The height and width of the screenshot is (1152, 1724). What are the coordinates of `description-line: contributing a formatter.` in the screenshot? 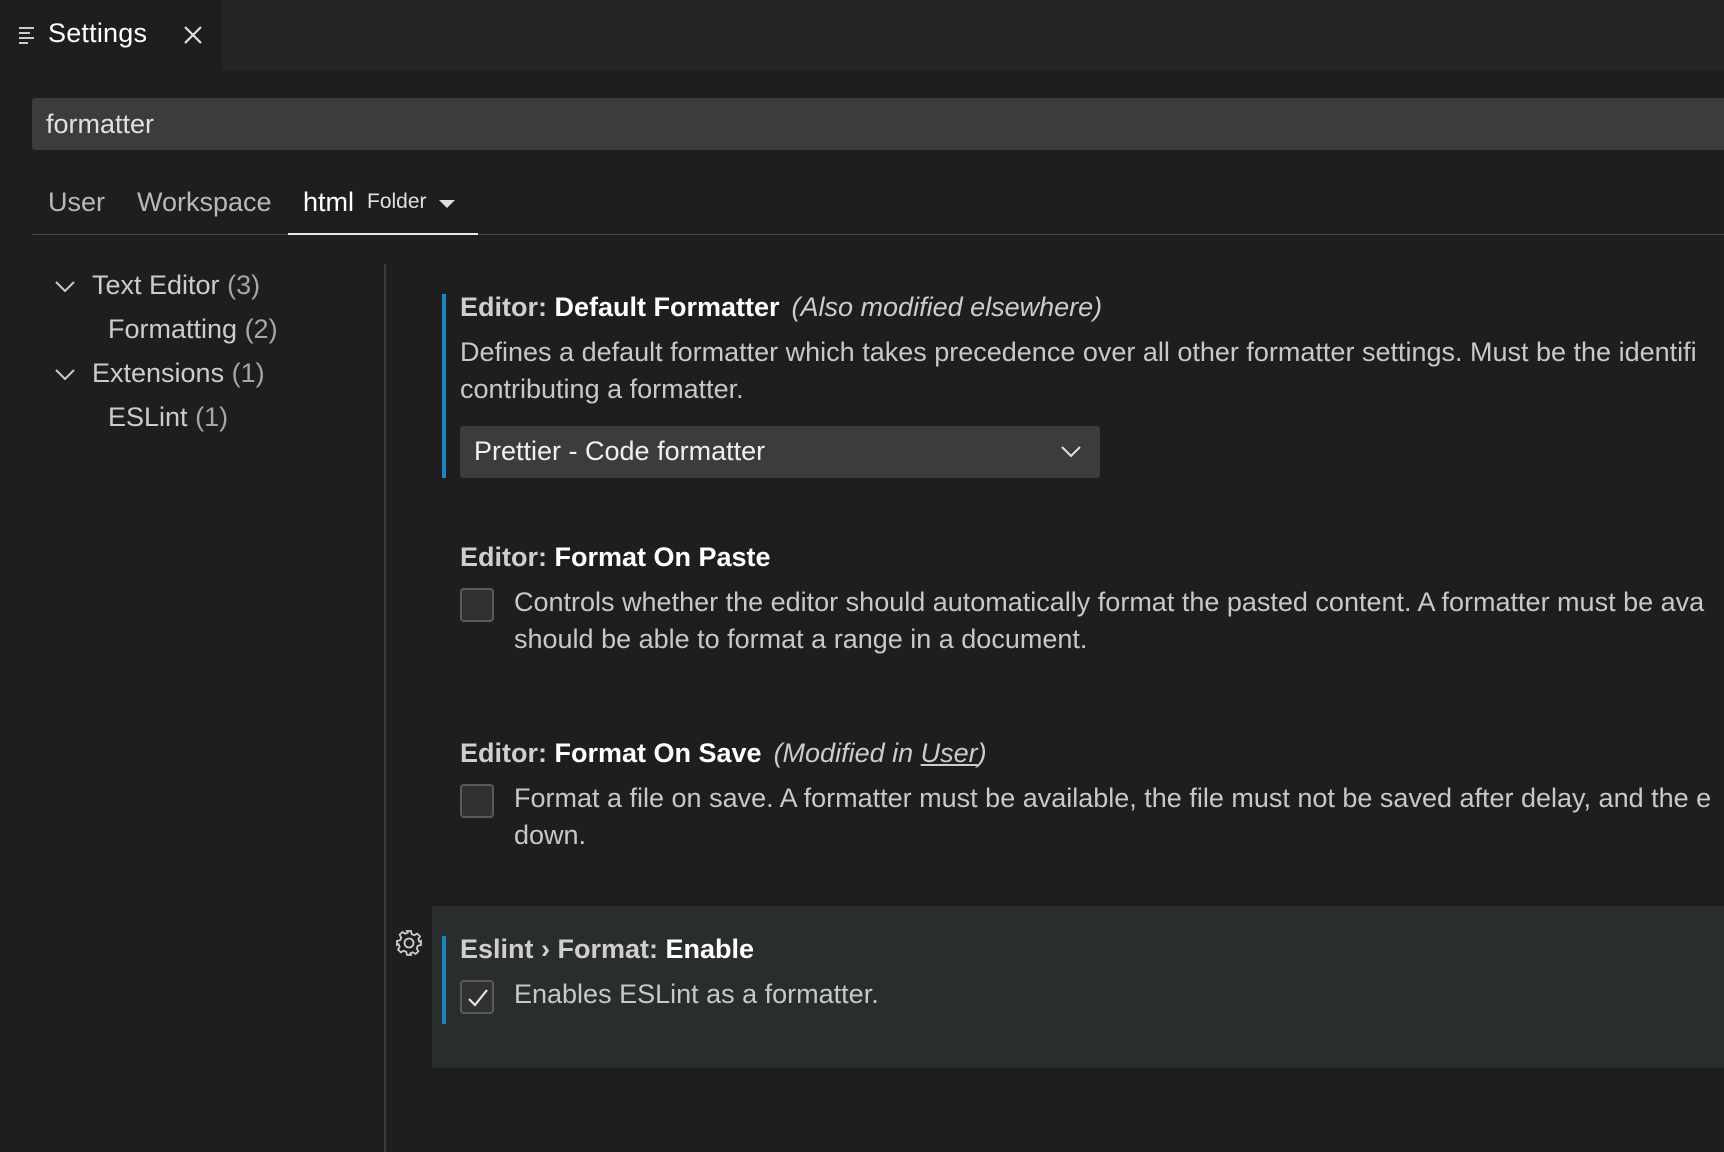 It's located at (602, 389).